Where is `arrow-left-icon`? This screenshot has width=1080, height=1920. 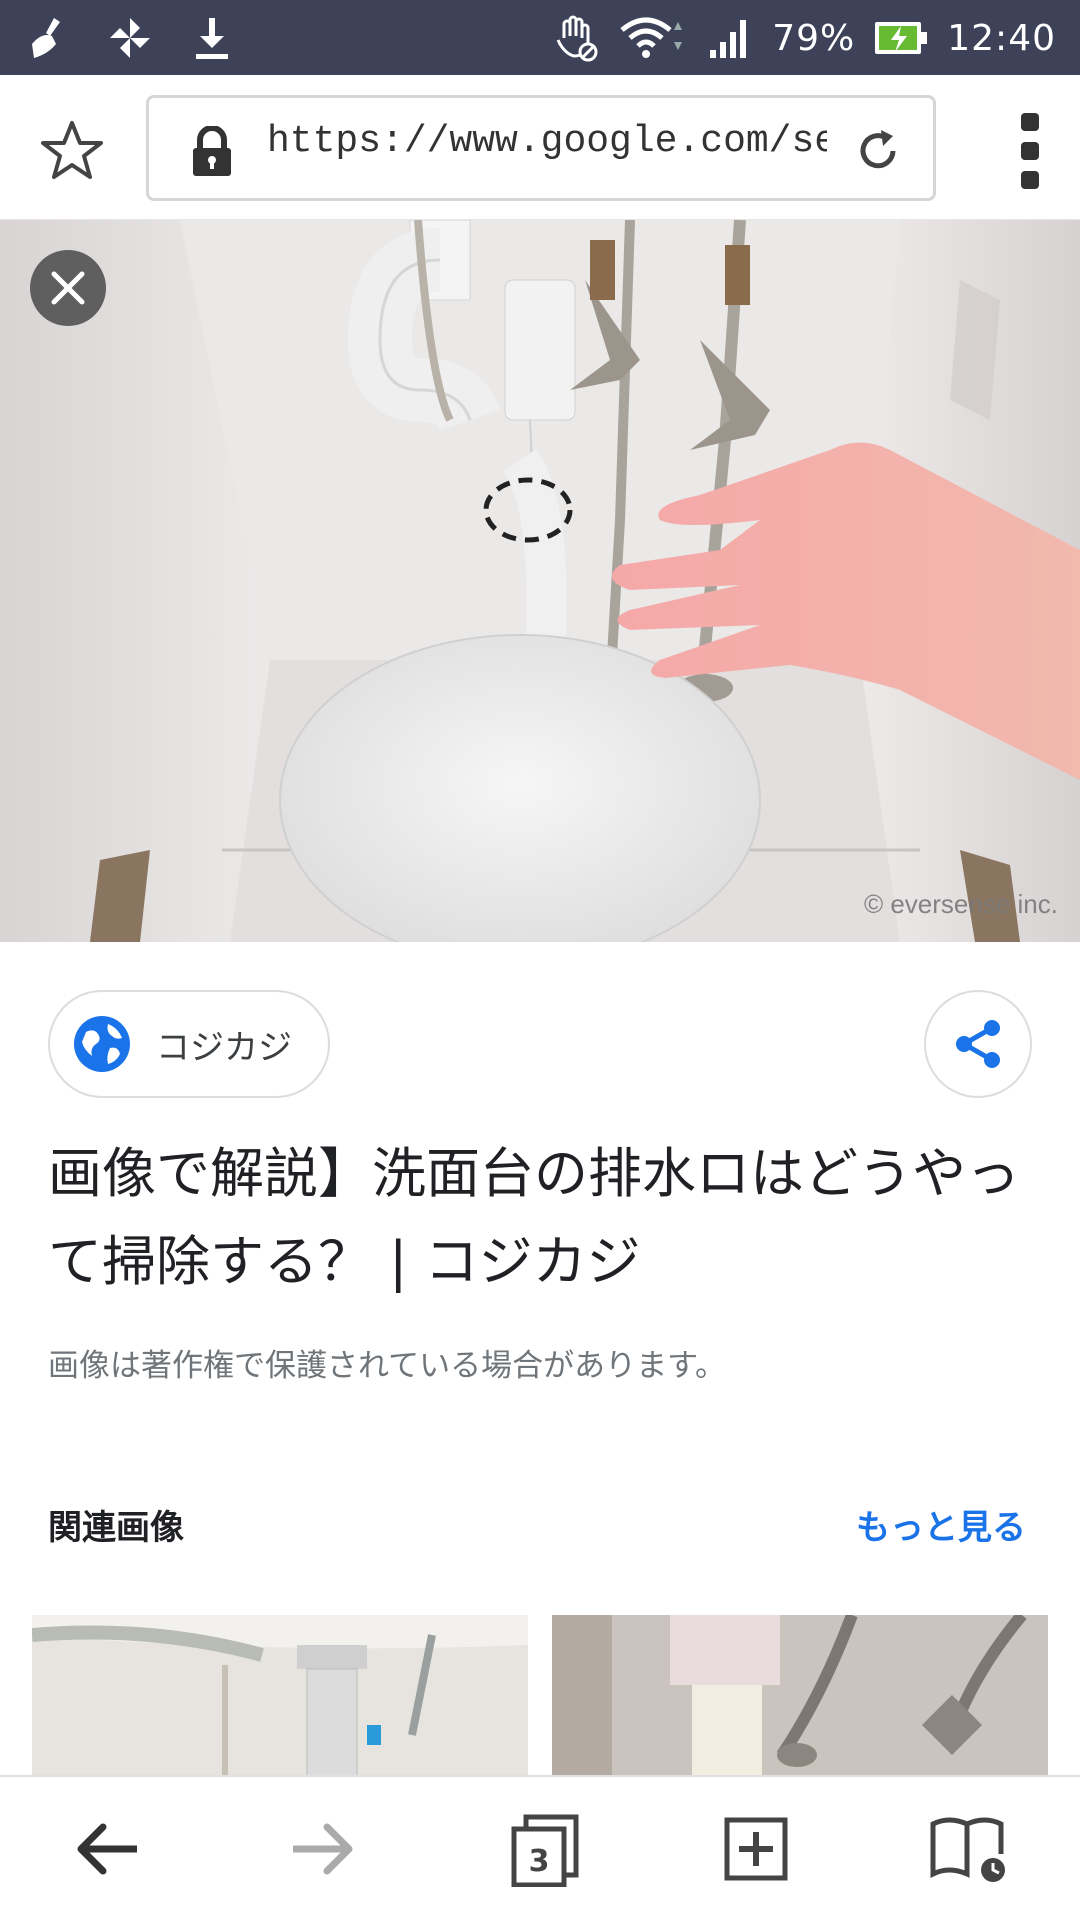 arrow-left-icon is located at coordinates (107, 1849).